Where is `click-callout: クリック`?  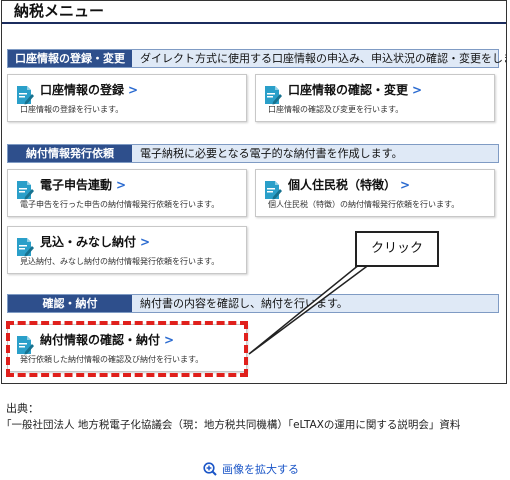 click-callout: クリック is located at coordinates (397, 249).